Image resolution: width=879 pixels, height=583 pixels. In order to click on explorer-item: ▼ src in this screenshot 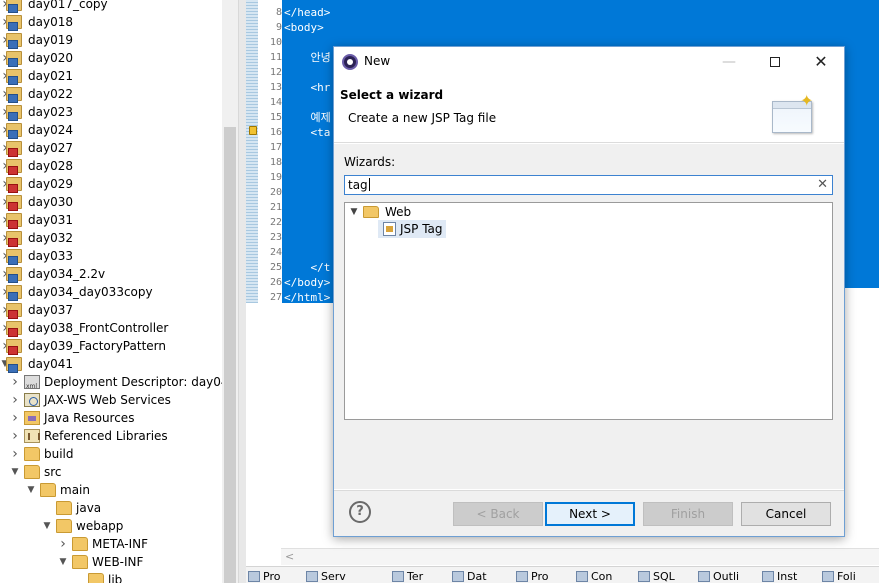, I will do `click(111, 472)`.